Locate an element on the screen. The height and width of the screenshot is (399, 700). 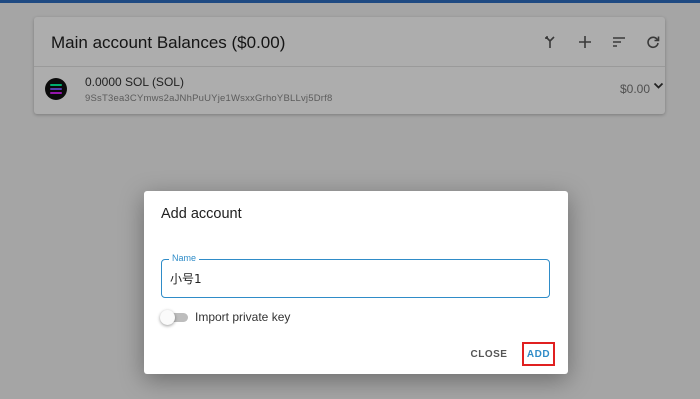
add-button: ADD is located at coordinates (538, 354).